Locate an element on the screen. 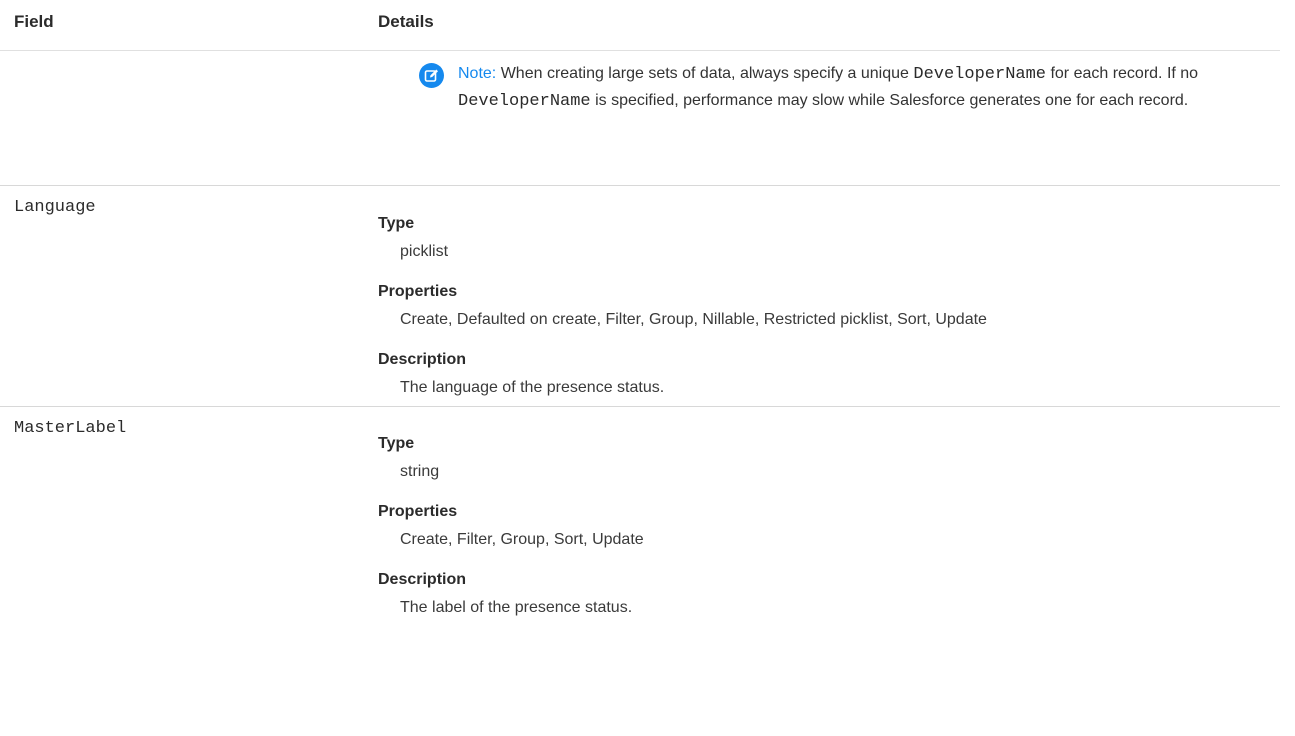 This screenshot has height=736, width=1295. properties-value: Create, Filter, Group, Sort, Update is located at coordinates (522, 539).